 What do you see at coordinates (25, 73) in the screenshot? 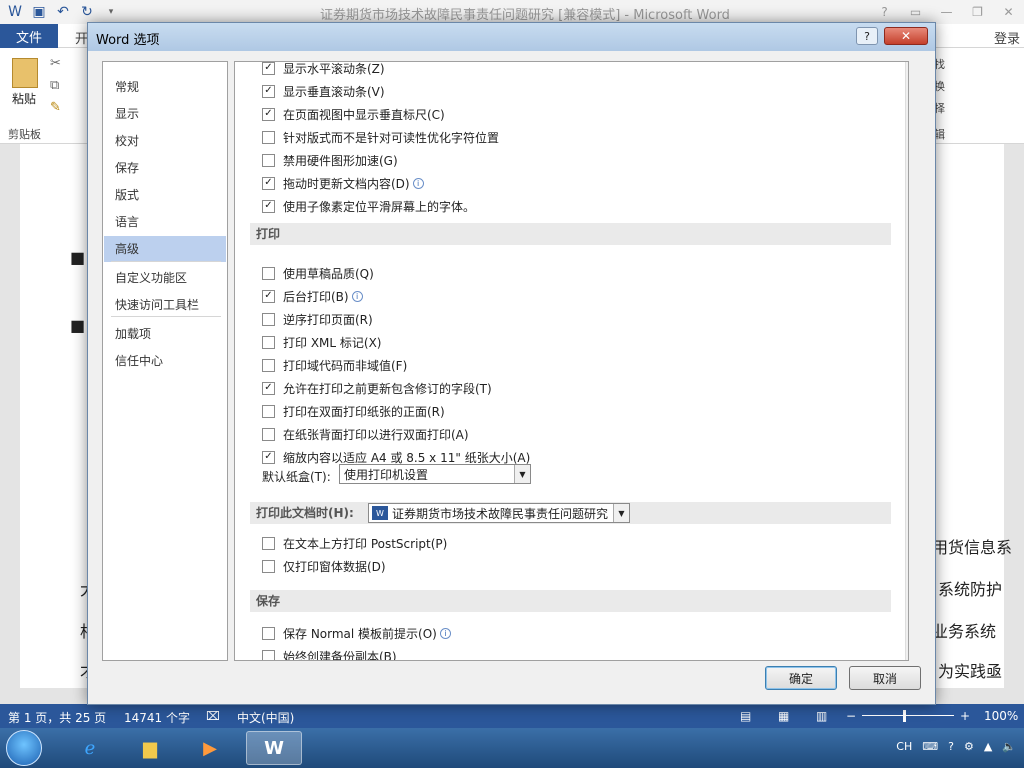
I see `paste-icon` at bounding box center [25, 73].